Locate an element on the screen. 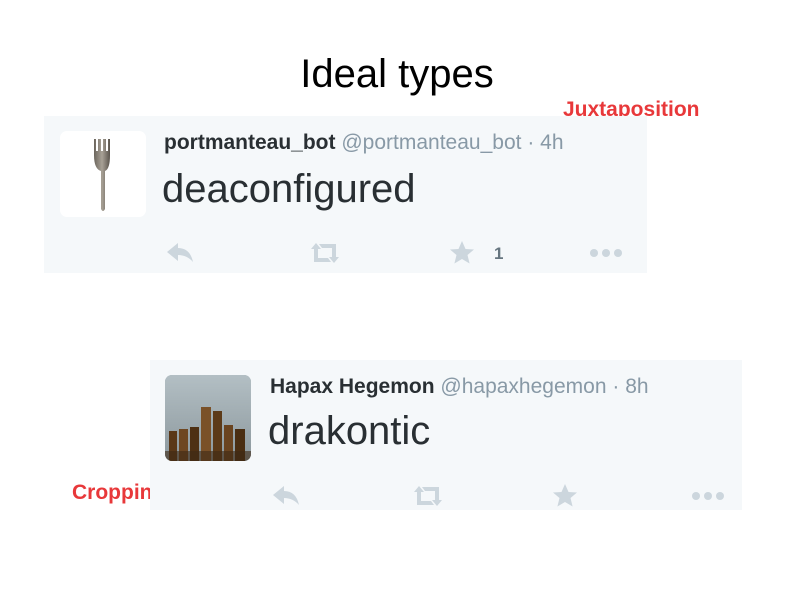 This screenshot has width=794, height=595. display-name: Hapax Hegemon is located at coordinates (352, 386).